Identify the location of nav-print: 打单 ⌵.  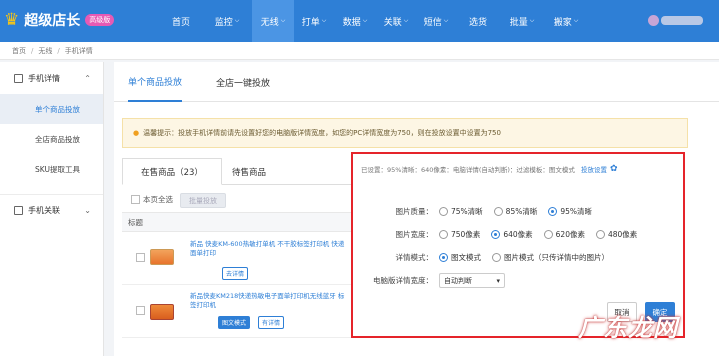
(314, 21).